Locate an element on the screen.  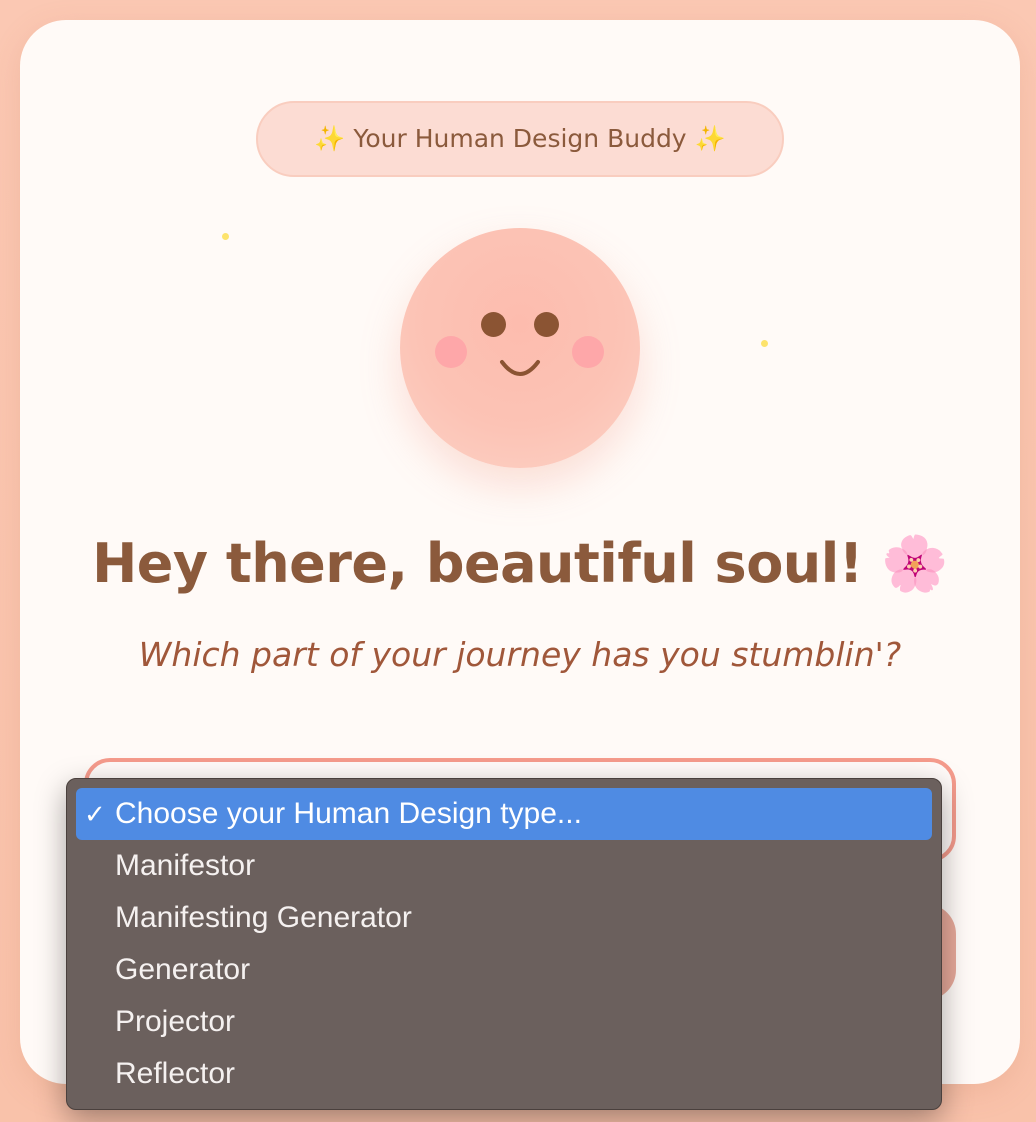
buddy-badge-label: ✨ Your Human Design Buddy ✨ is located at coordinates (520, 138).